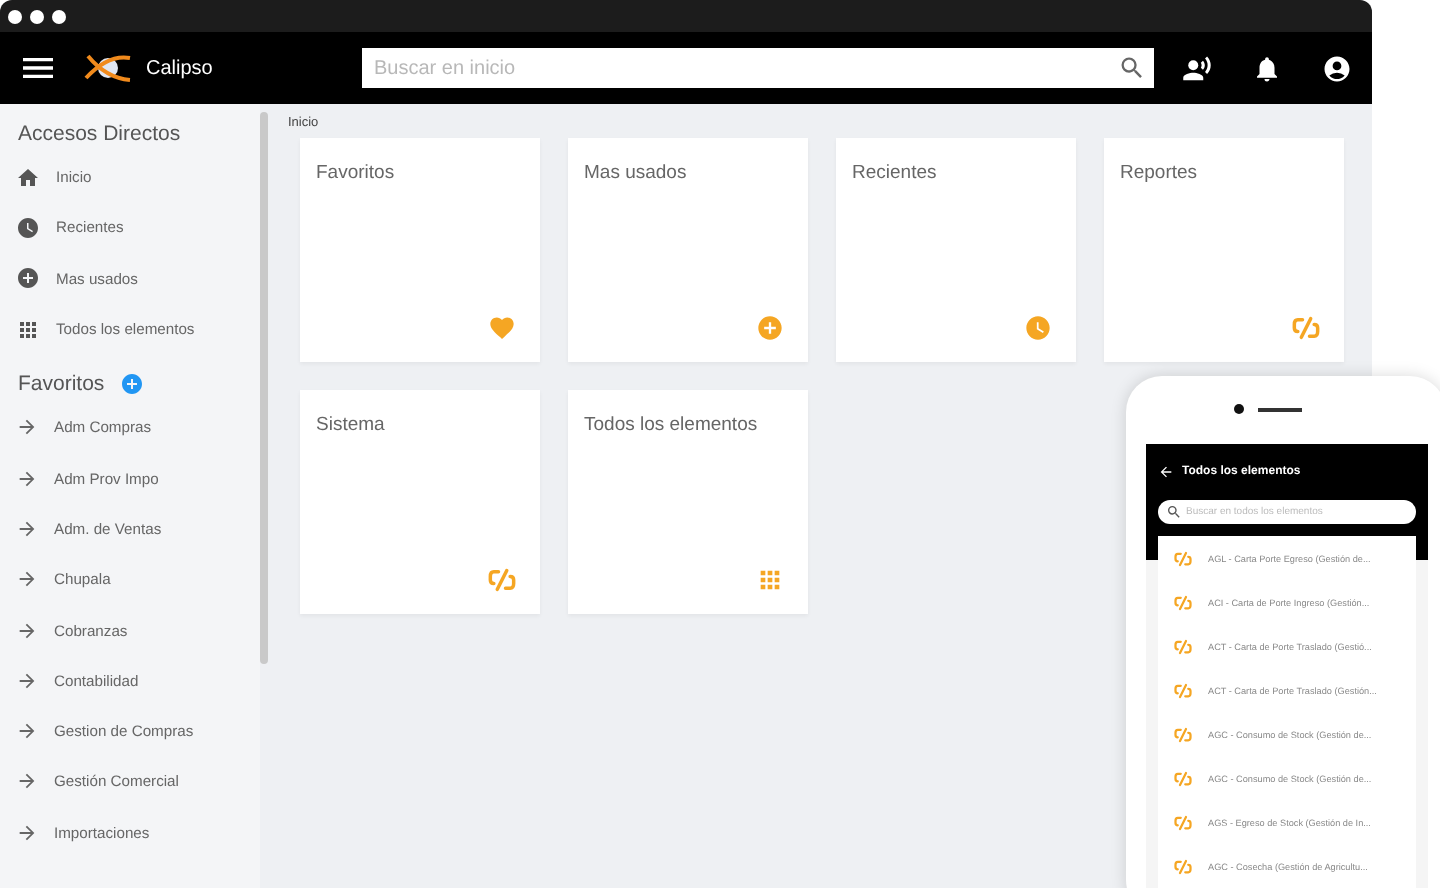 The height and width of the screenshot is (888, 1440). I want to click on logo-icon, so click(108, 68).